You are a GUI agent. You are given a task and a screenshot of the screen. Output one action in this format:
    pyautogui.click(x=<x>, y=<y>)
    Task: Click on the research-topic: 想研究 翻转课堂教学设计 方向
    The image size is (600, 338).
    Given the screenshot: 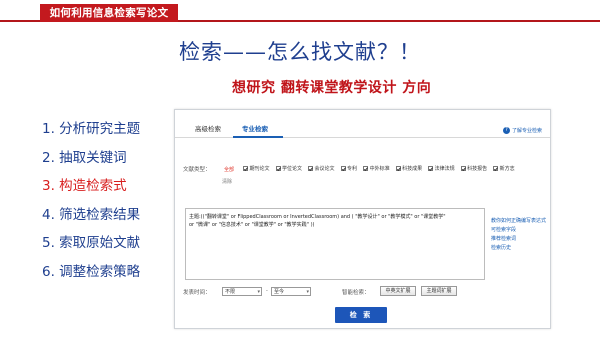 What is the action you would take?
    pyautogui.click(x=332, y=88)
    